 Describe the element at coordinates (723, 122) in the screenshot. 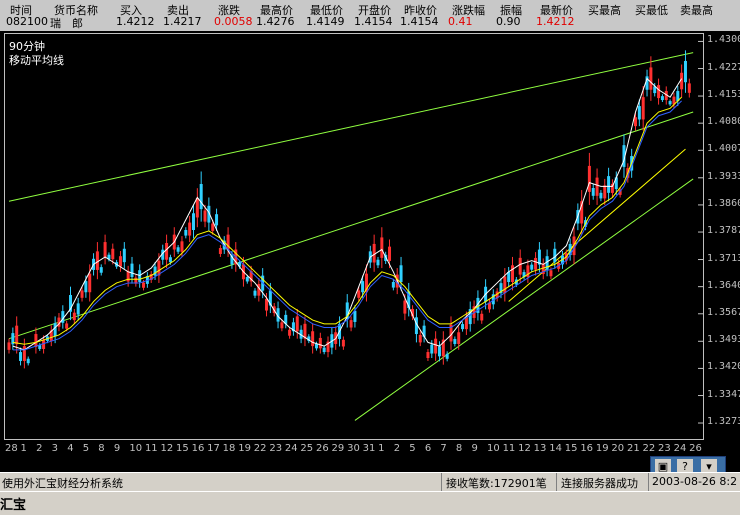

I see `y-tick-label: 1.4080` at that location.